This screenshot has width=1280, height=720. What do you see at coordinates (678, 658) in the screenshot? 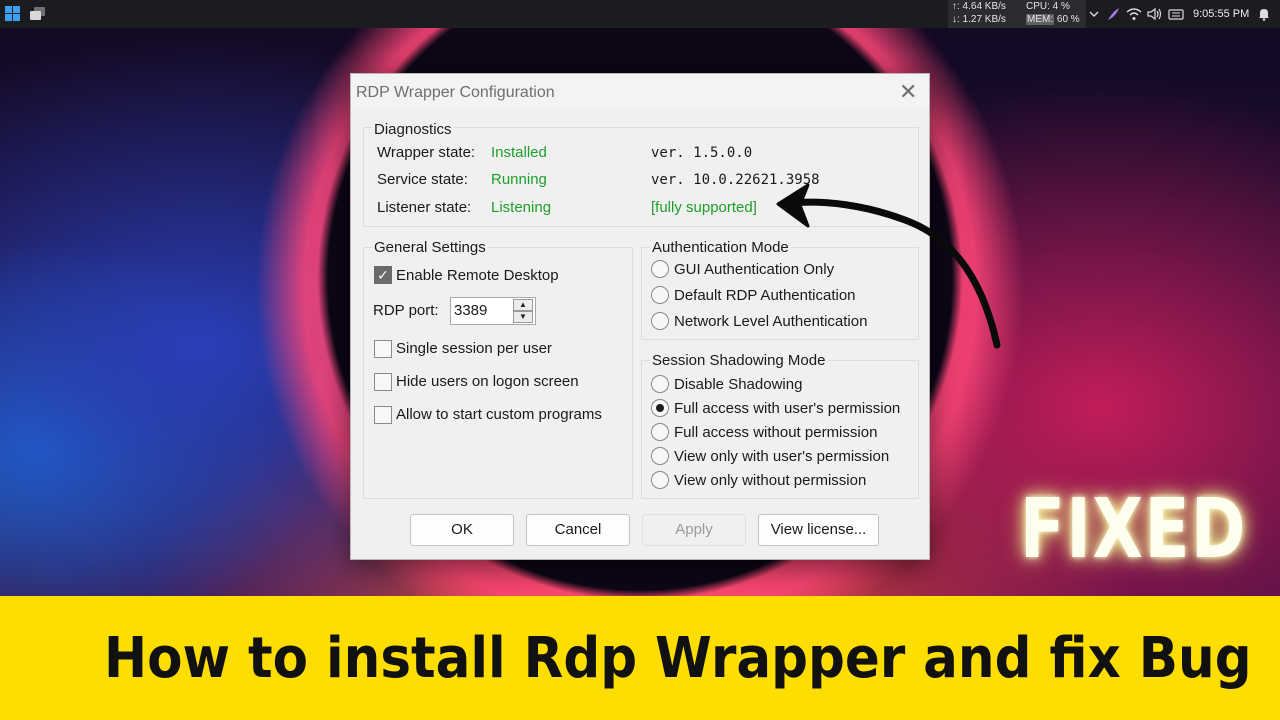
I see `banner-title: How to install Rdp Wrapper and fix Bug` at bounding box center [678, 658].